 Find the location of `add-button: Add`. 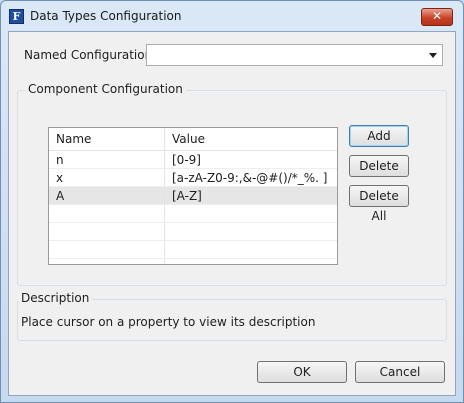

add-button: Add is located at coordinates (379, 136).